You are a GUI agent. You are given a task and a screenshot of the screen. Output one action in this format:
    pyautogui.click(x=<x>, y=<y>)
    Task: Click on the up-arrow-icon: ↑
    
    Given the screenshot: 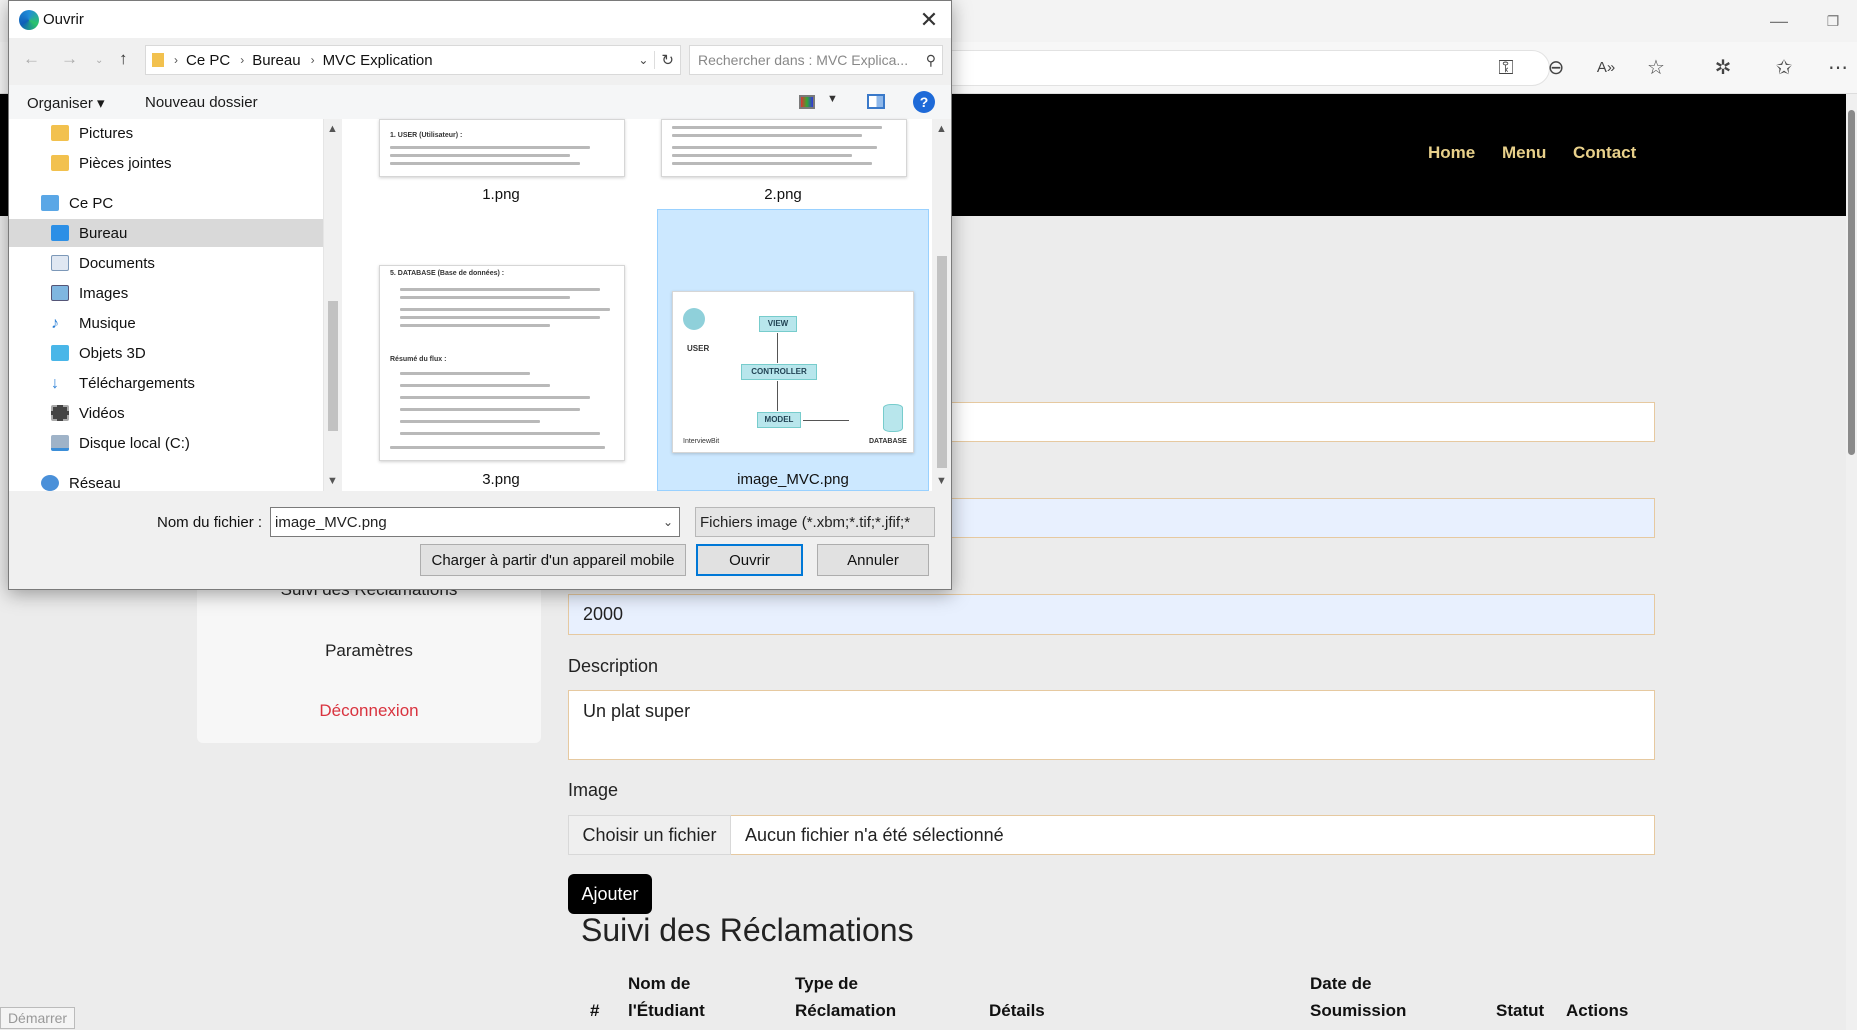 What is the action you would take?
    pyautogui.click(x=123, y=59)
    